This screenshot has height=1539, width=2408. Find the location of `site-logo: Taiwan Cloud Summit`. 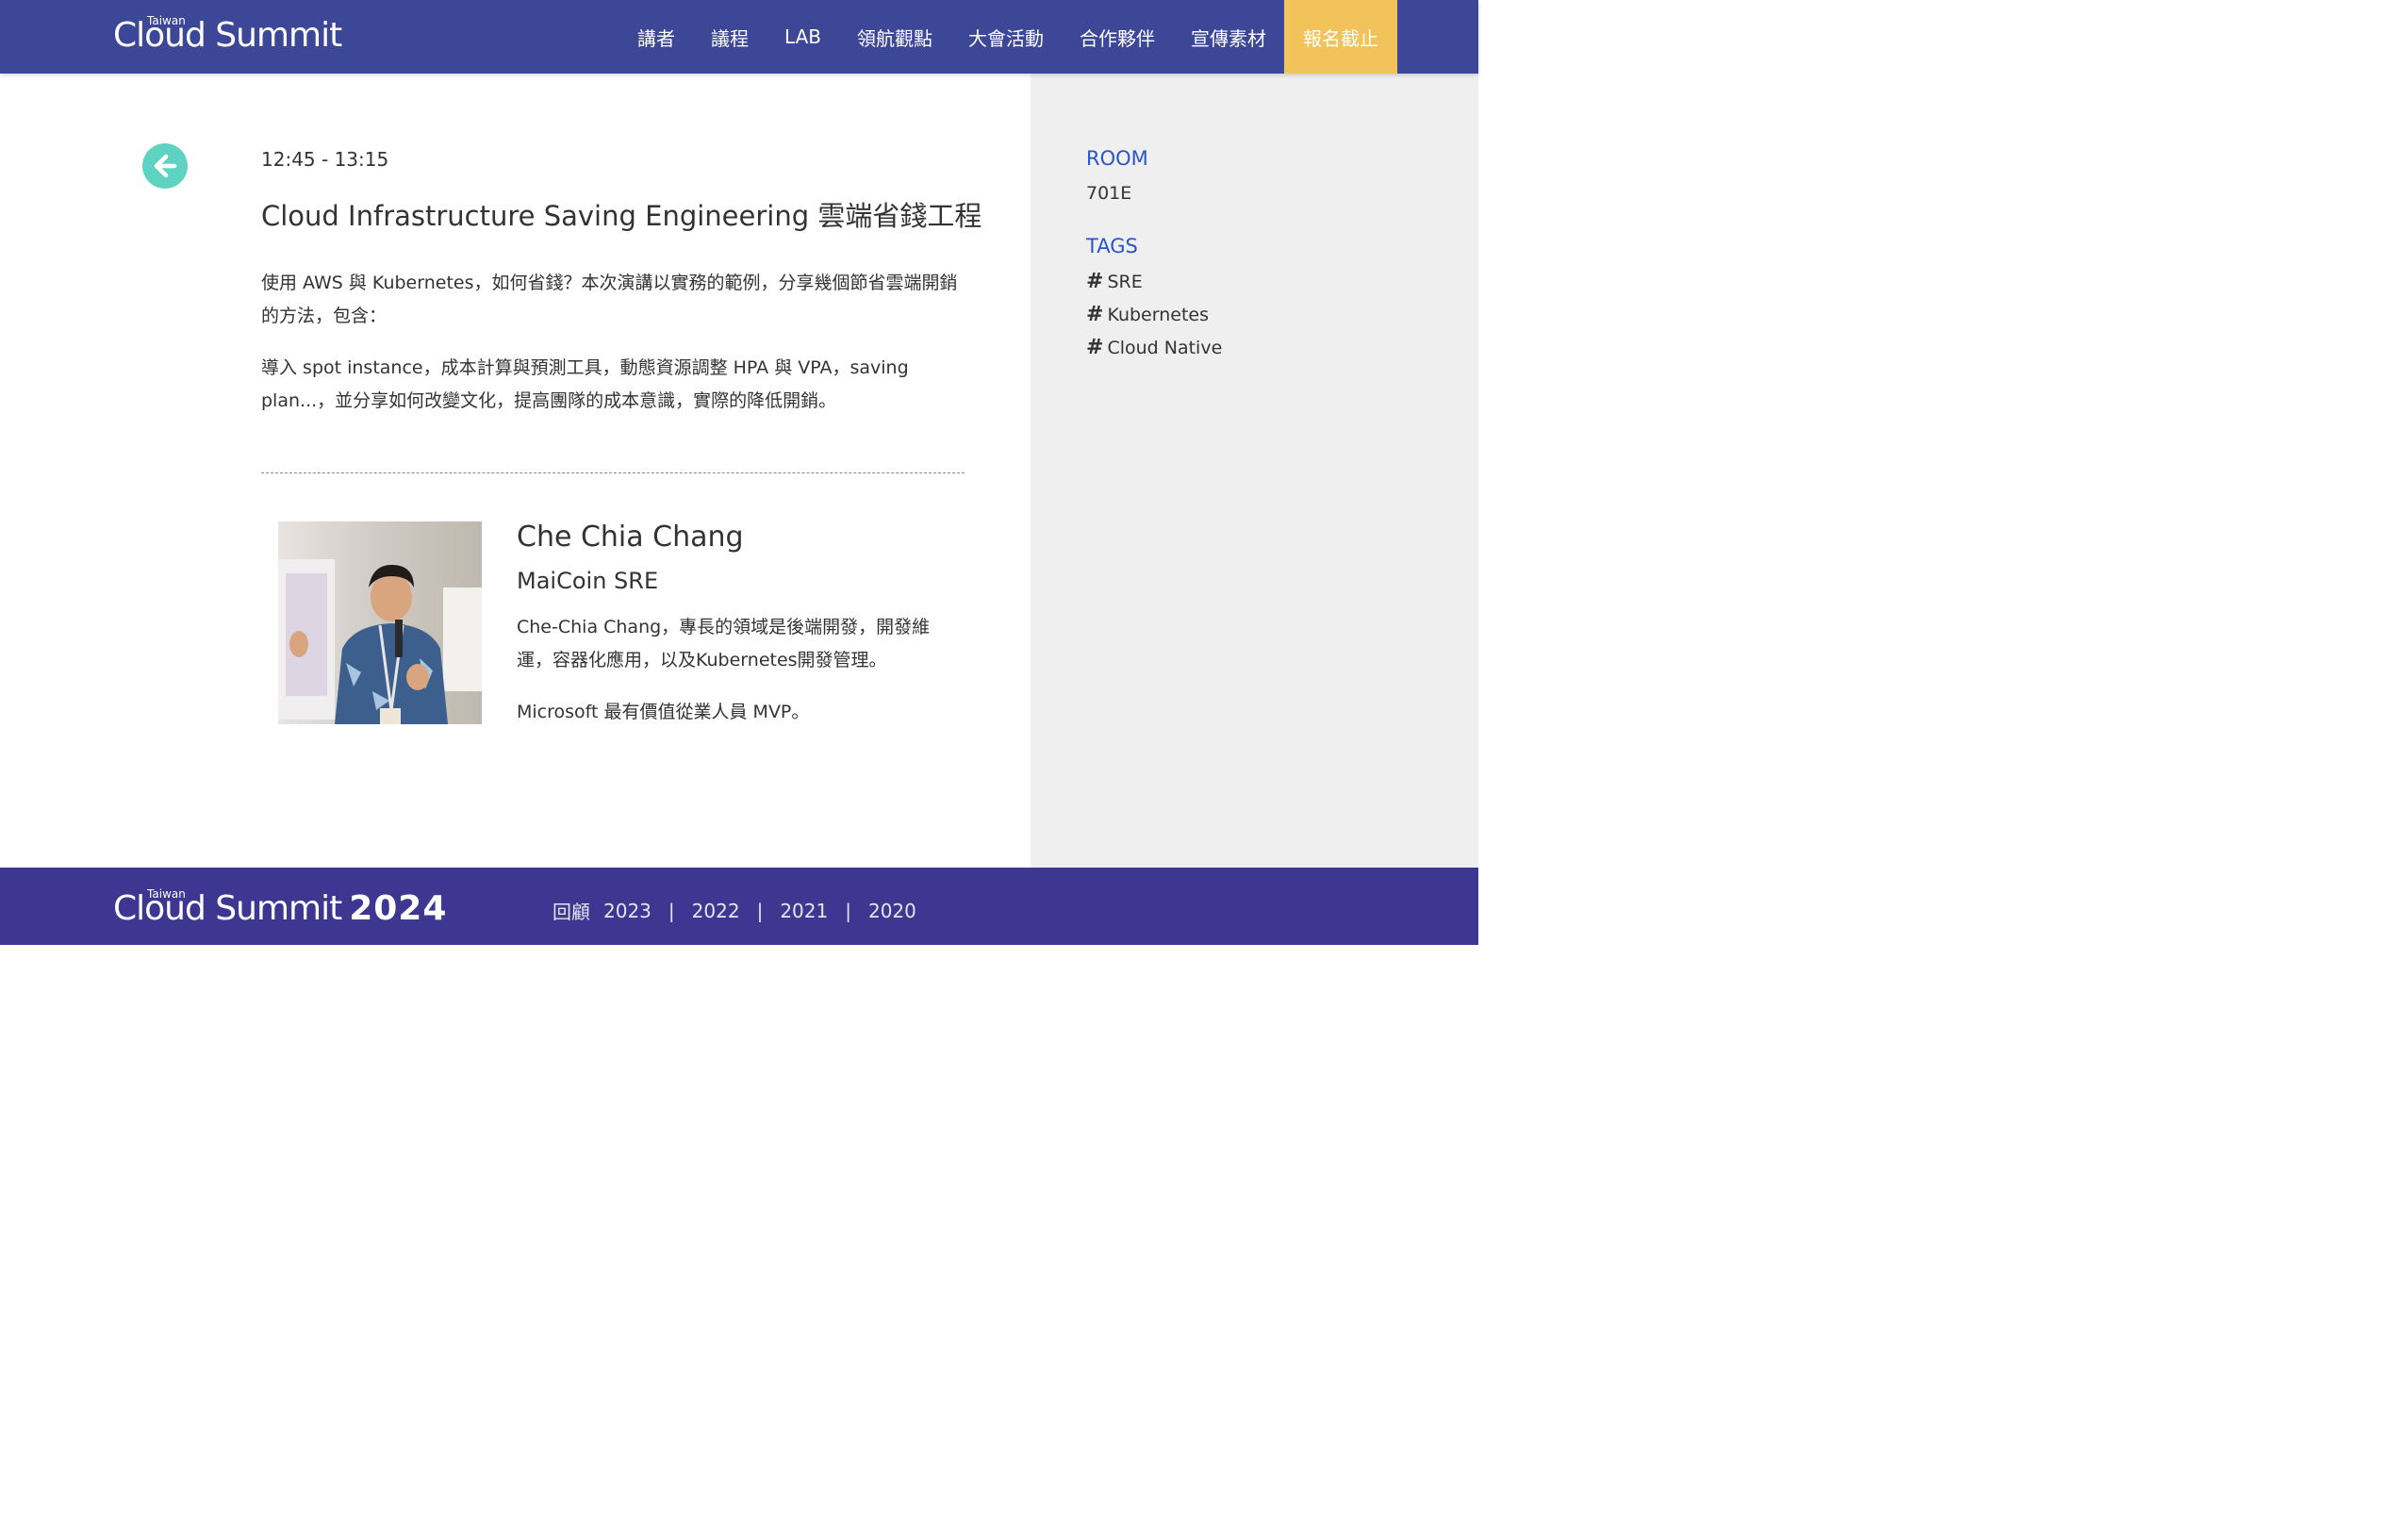

site-logo: Taiwan Cloud Summit is located at coordinates (227, 34).